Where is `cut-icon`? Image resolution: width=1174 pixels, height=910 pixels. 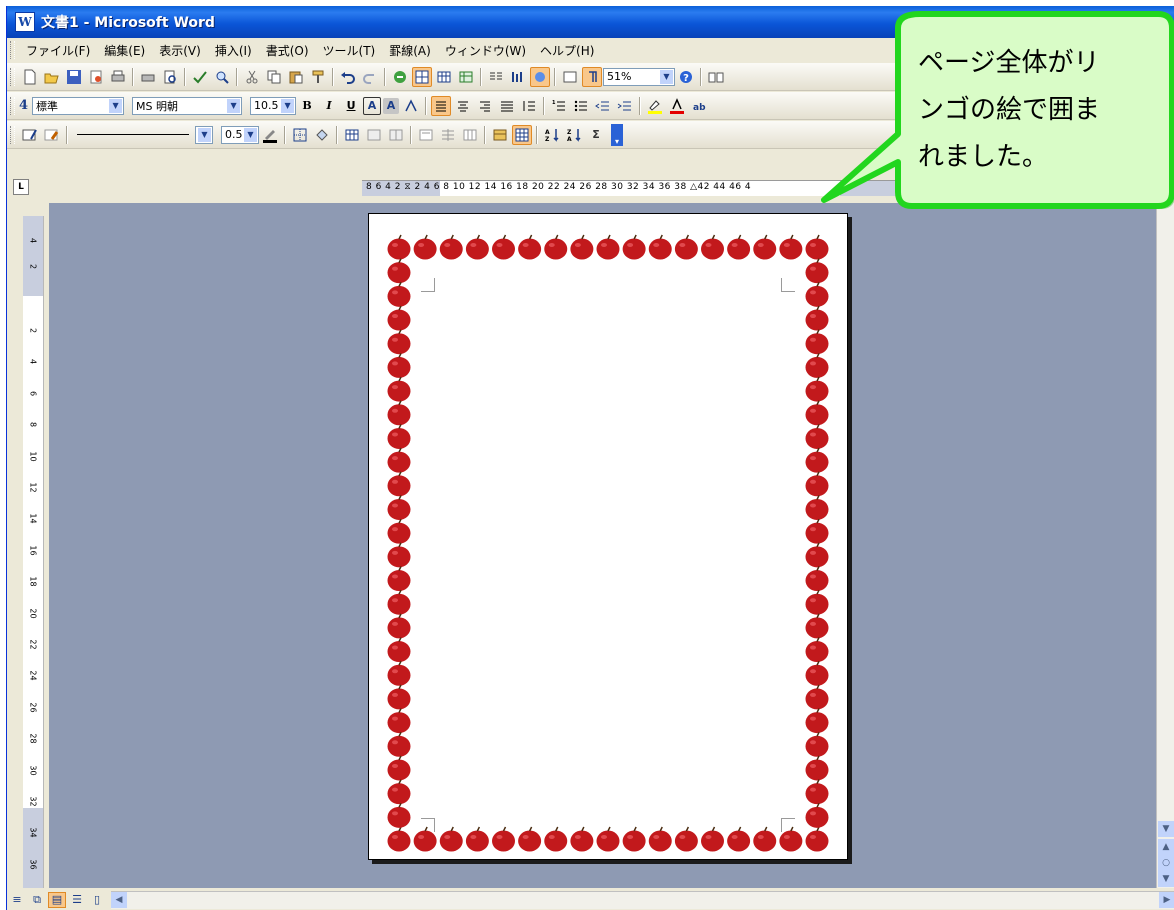 cut-icon is located at coordinates (252, 77).